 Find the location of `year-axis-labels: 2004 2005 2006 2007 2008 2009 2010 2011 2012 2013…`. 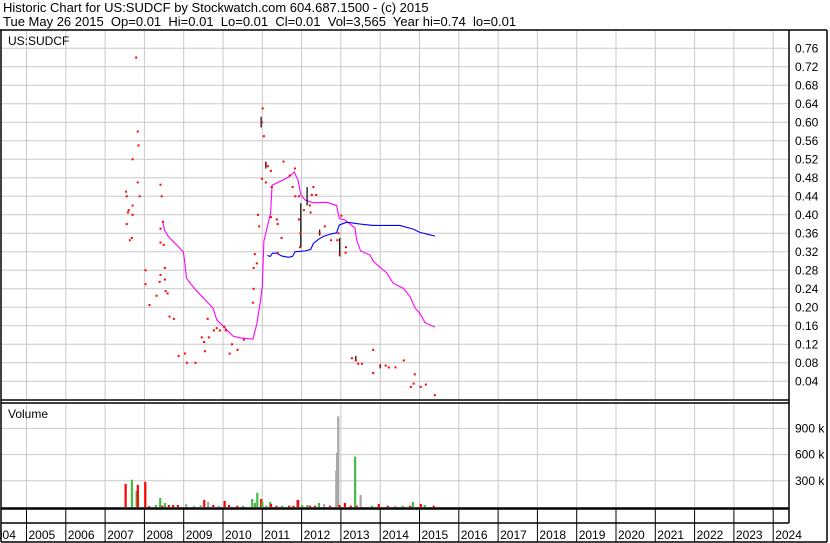

year-axis-labels: 2004 2005 2006 2007 2008 2009 2010 2011 2012 2013… is located at coordinates (401, 535).